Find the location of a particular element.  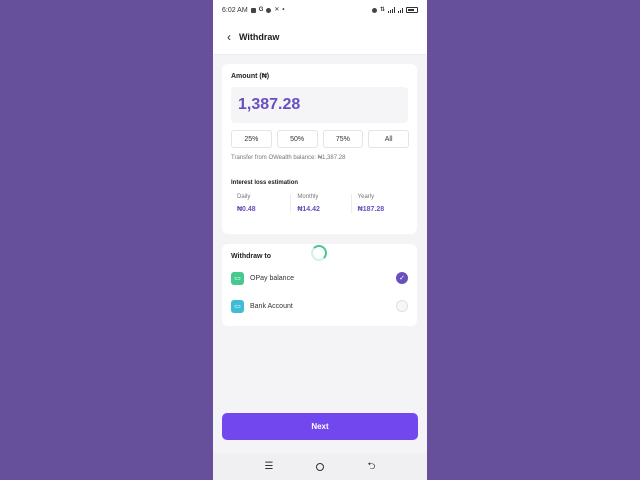

home-icon is located at coordinates (320, 466).